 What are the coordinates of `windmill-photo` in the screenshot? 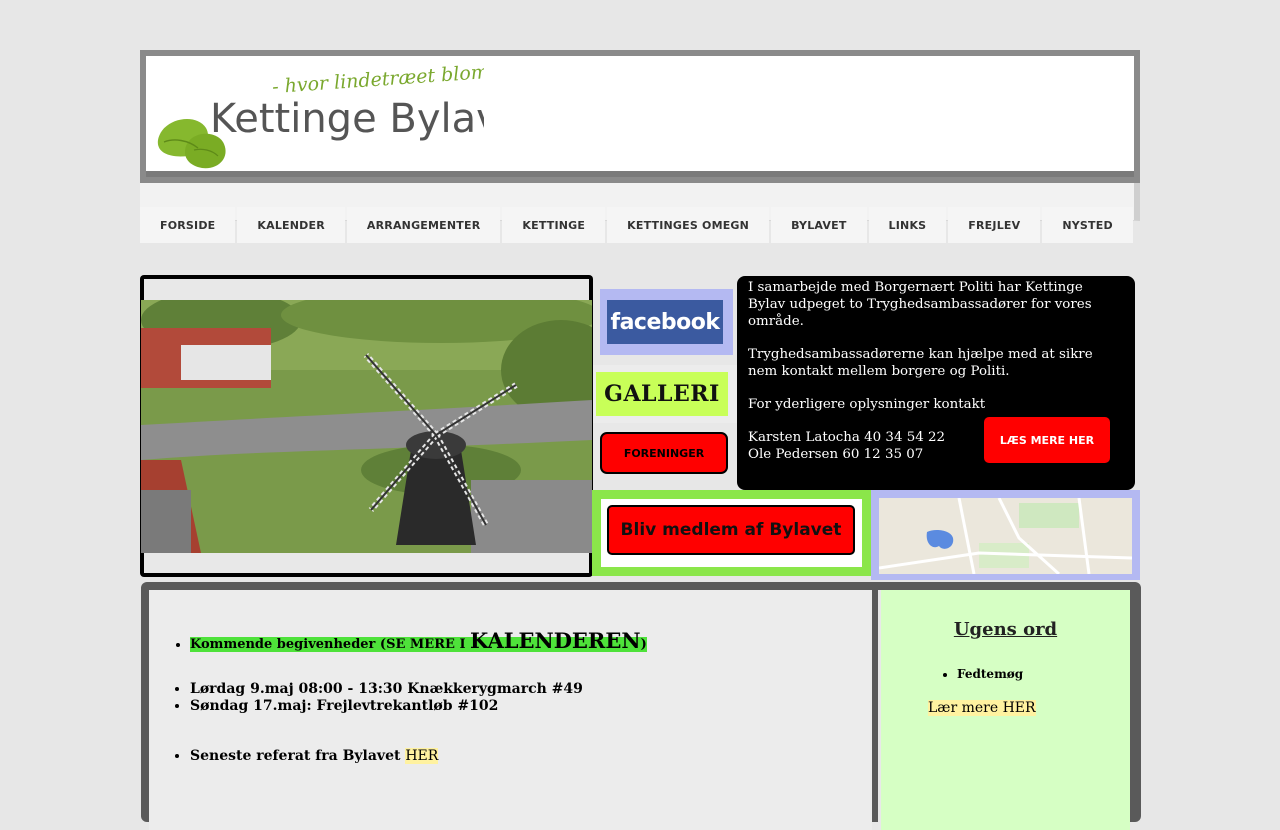 It's located at (366, 426).